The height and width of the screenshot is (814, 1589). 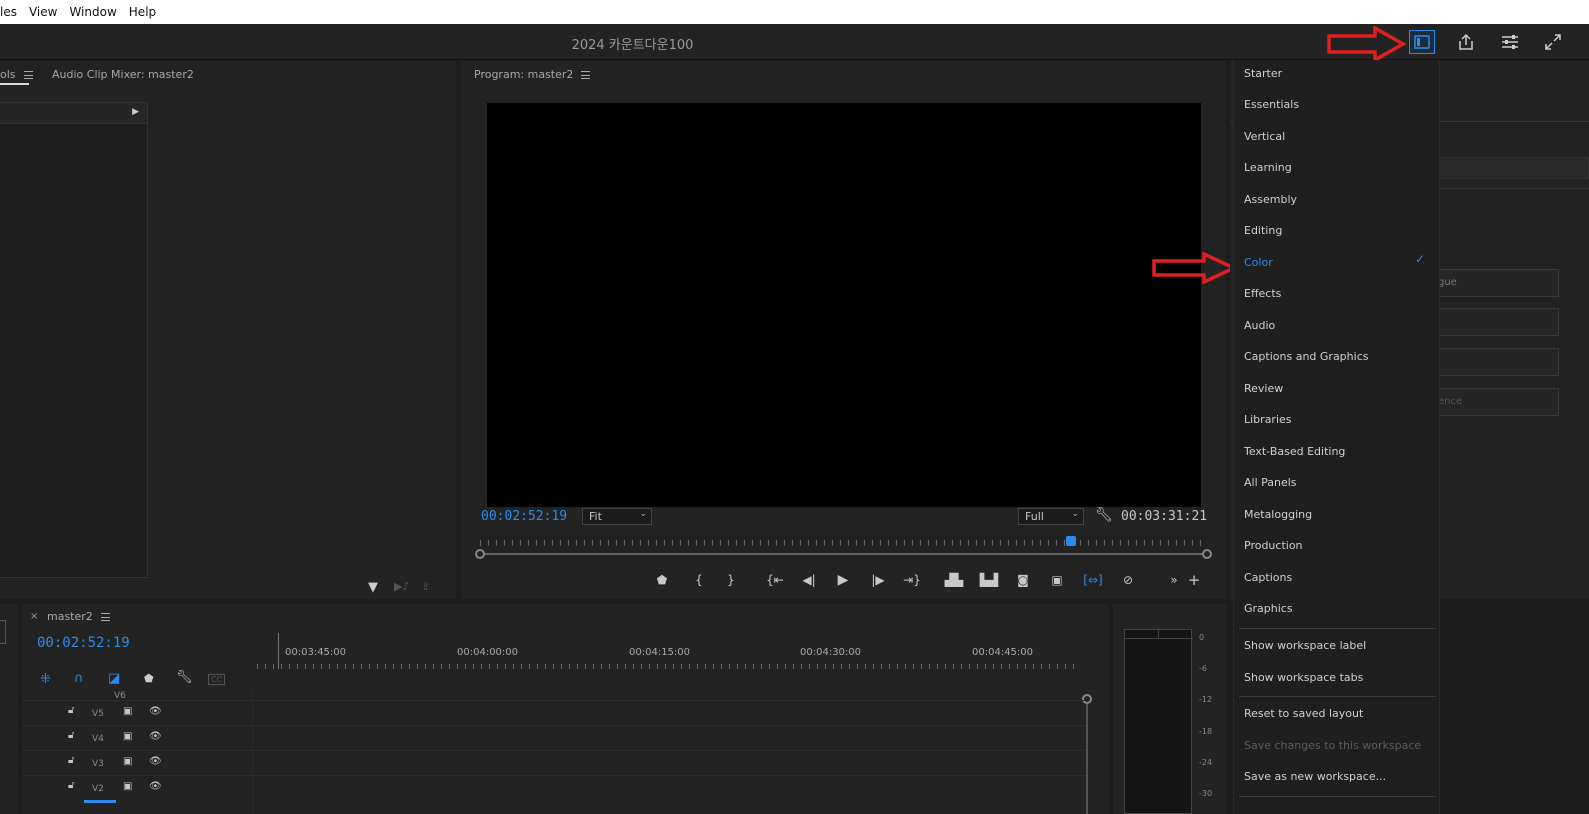 I want to click on workspace-learning: Learning, so click(x=1268, y=167).